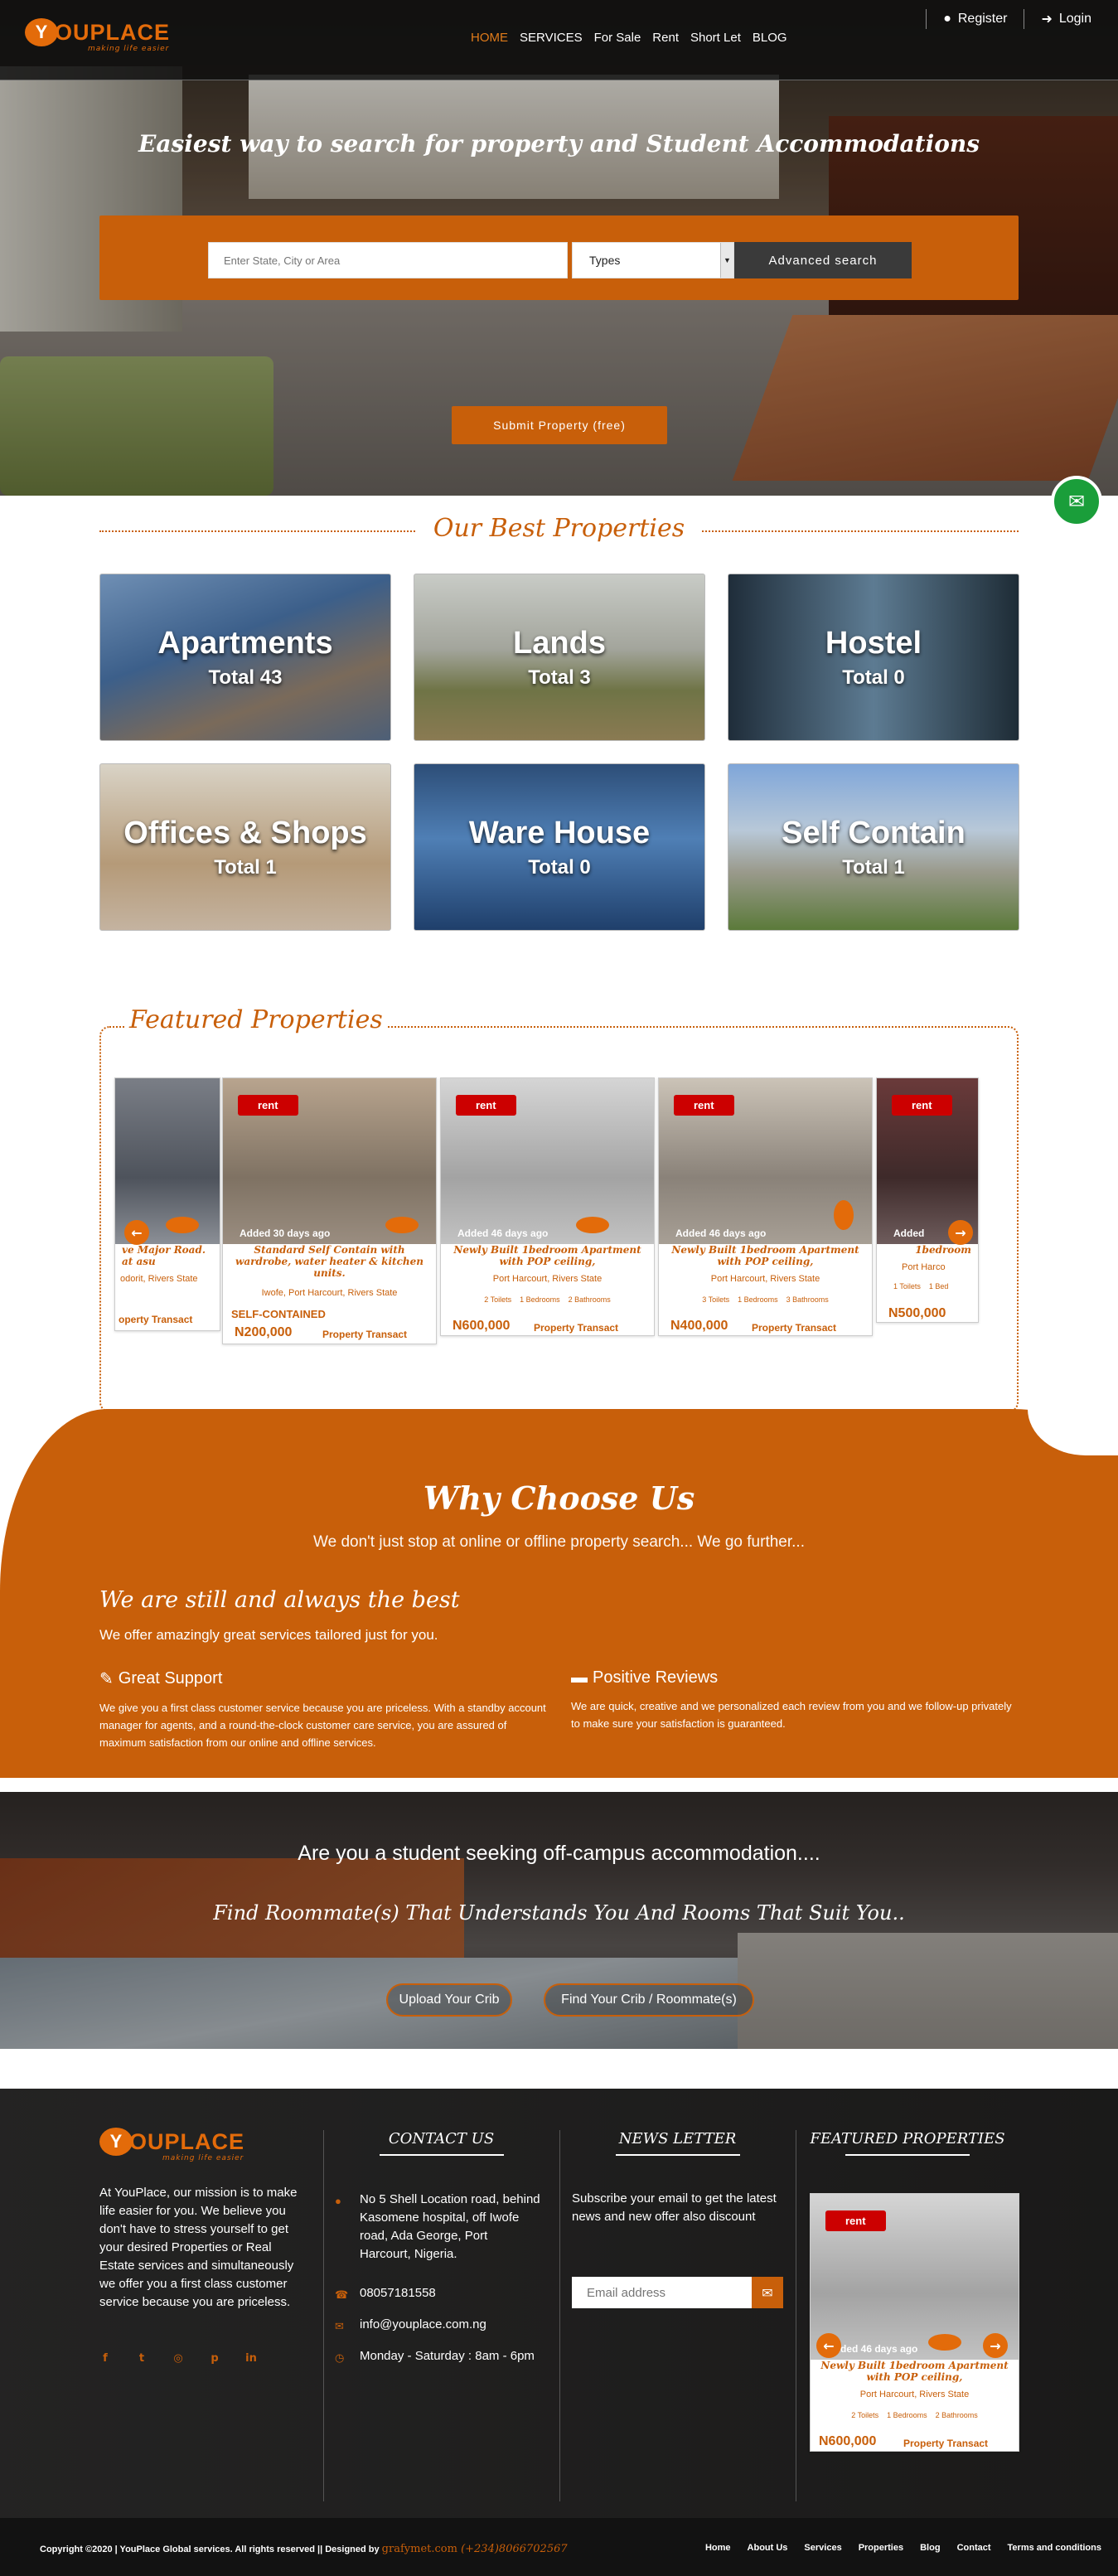 This screenshot has height=2576, width=1118. What do you see at coordinates (256, 1019) in the screenshot?
I see `featured-title: Featured Properties` at bounding box center [256, 1019].